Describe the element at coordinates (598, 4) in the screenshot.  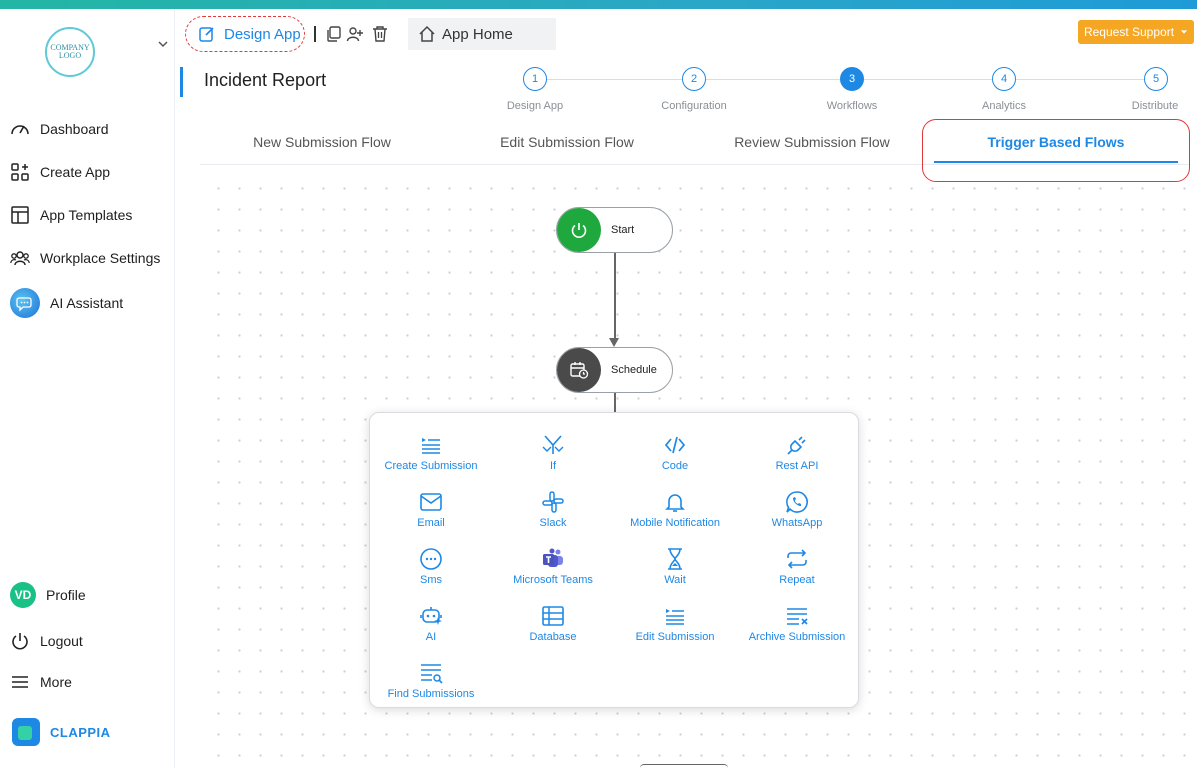
I see `top-accent-bar` at that location.